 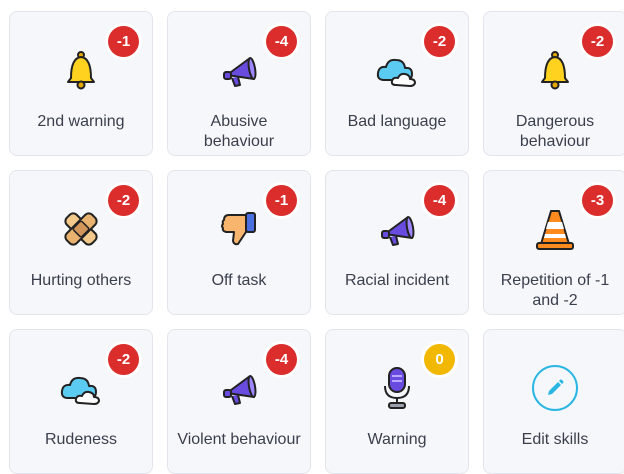 What do you see at coordinates (555, 388) in the screenshot?
I see `pencil-icon` at bounding box center [555, 388].